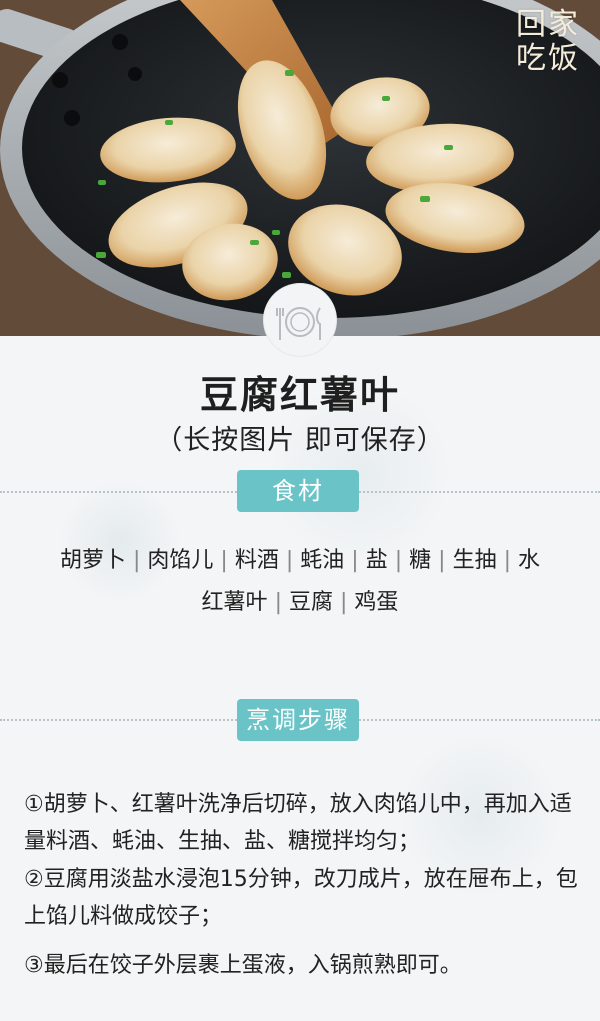  I want to click on ingredients-line-1: 胡萝卜 | 肉馅儿 | 料酒 | 蚝油 | 盐 | 糖 | 生抽 | 水, so click(300, 561).